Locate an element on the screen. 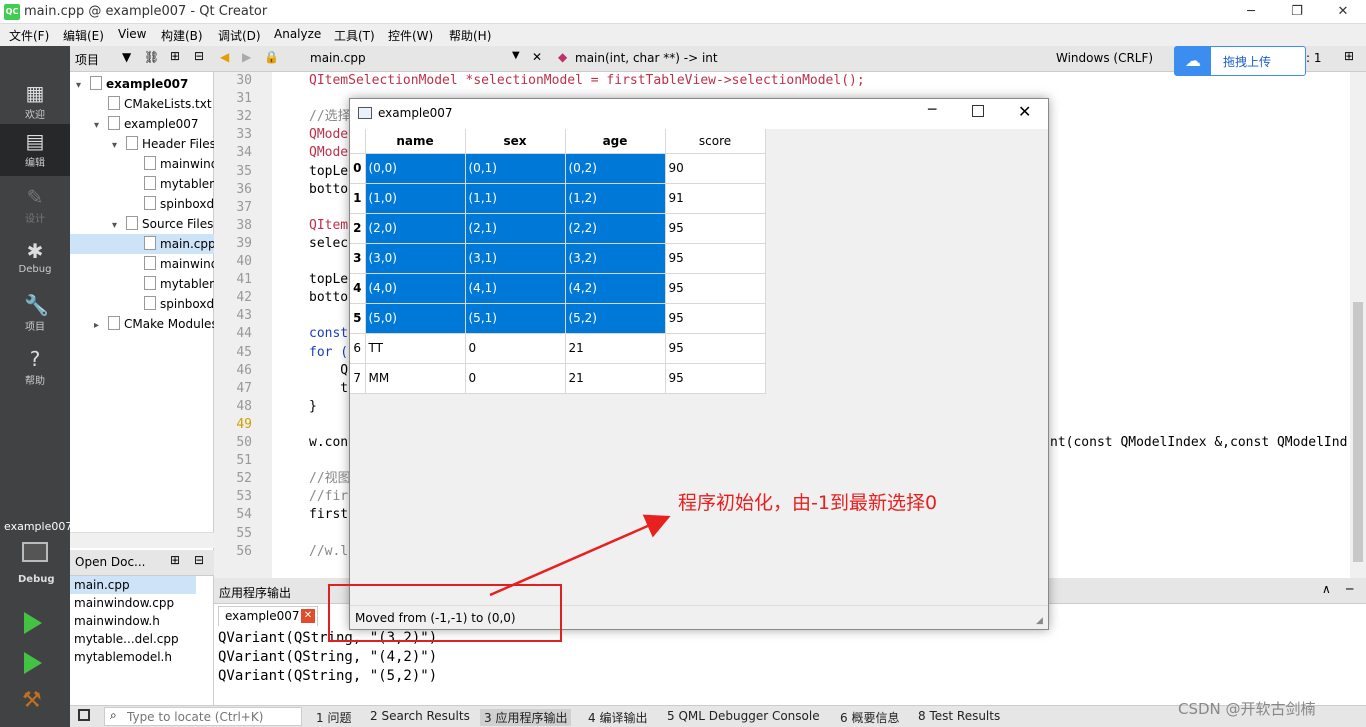 The image size is (1366, 727). table-row: 4 (4,0) (4,1) (4,2) 95 is located at coordinates (558, 288).